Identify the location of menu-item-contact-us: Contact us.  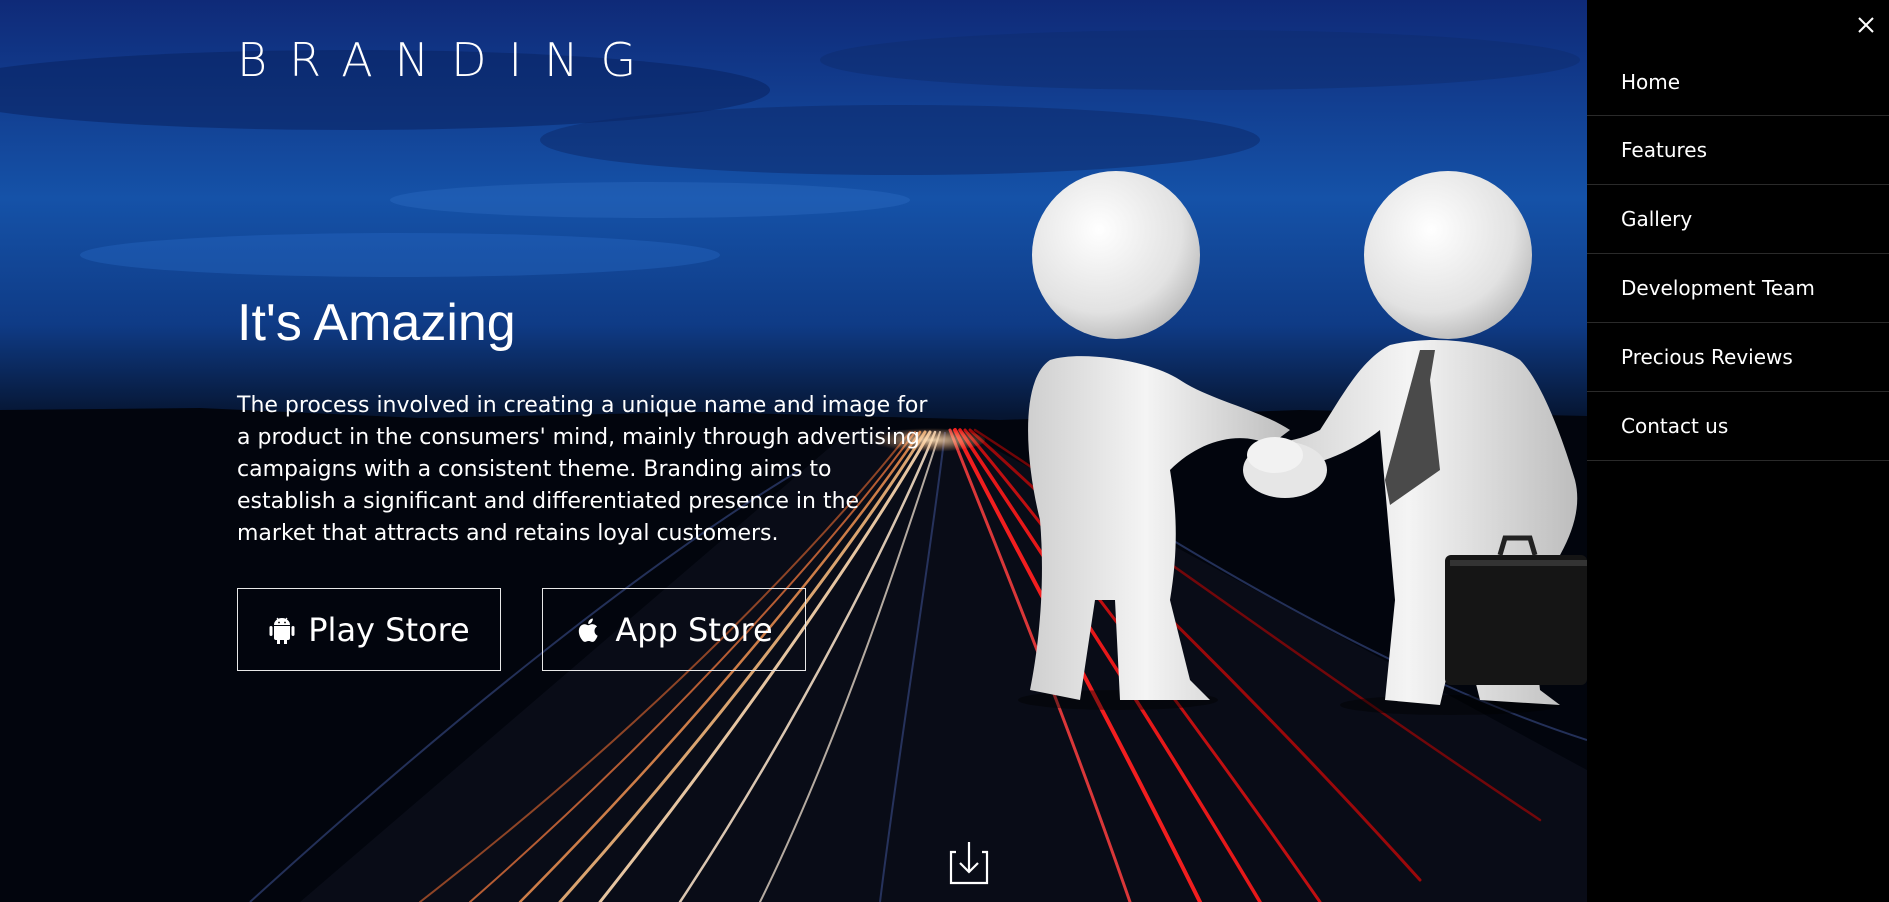
(1738, 426).